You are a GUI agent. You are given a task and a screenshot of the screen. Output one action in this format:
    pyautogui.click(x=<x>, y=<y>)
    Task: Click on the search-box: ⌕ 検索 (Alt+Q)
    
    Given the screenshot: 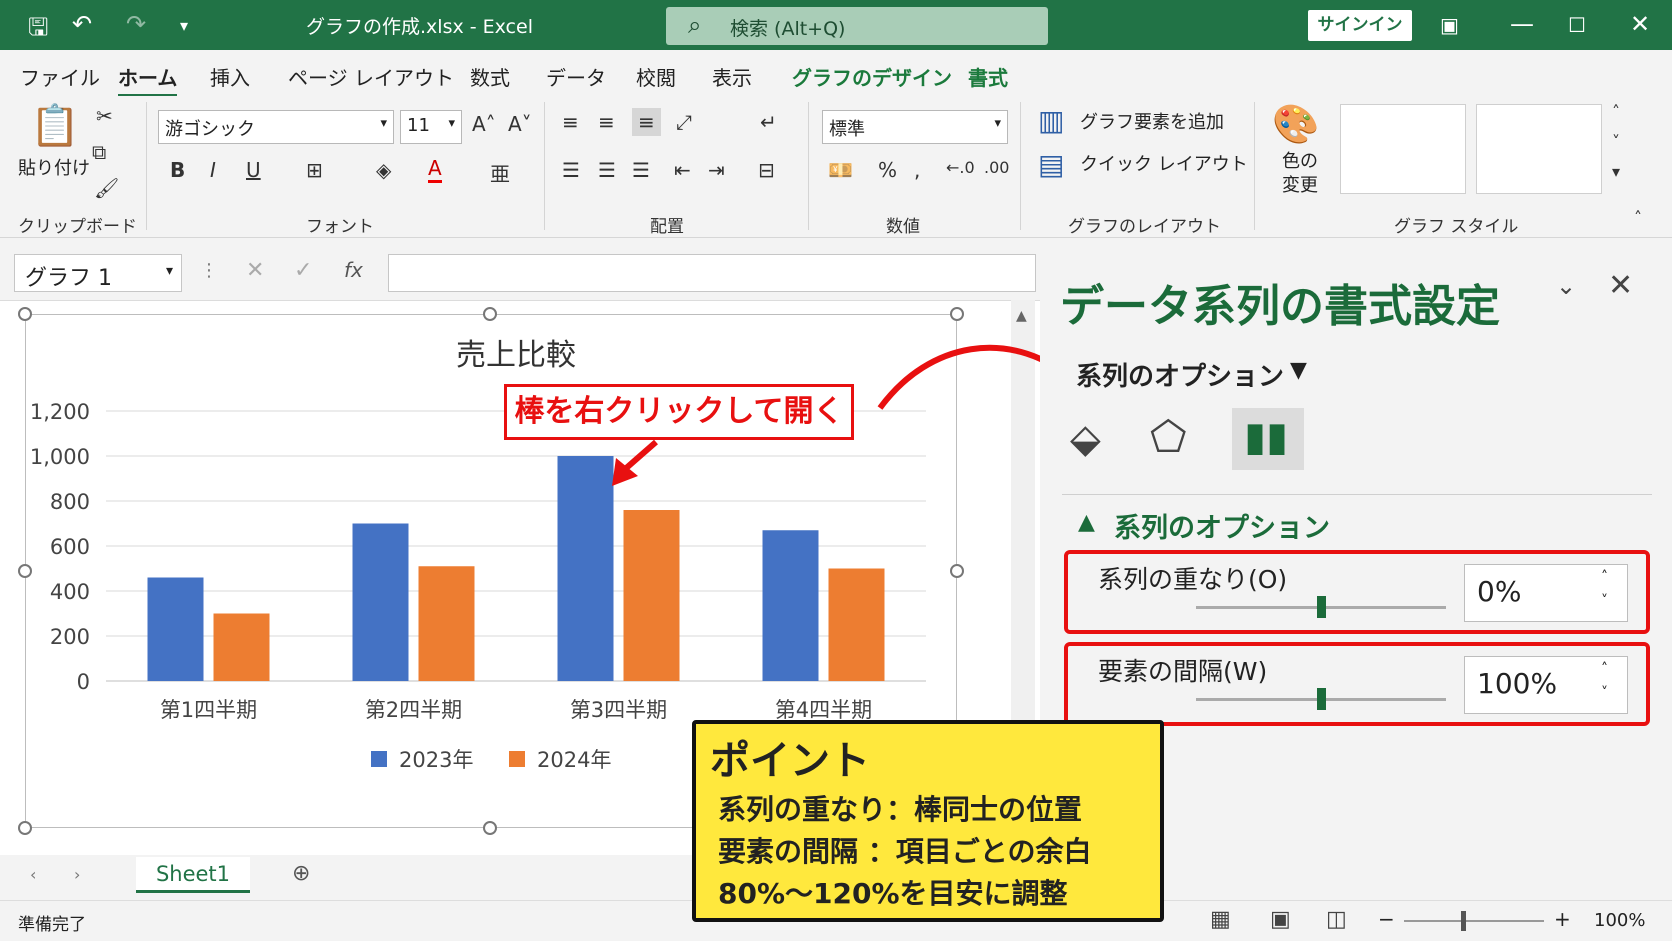 What is the action you would take?
    pyautogui.click(x=857, y=26)
    